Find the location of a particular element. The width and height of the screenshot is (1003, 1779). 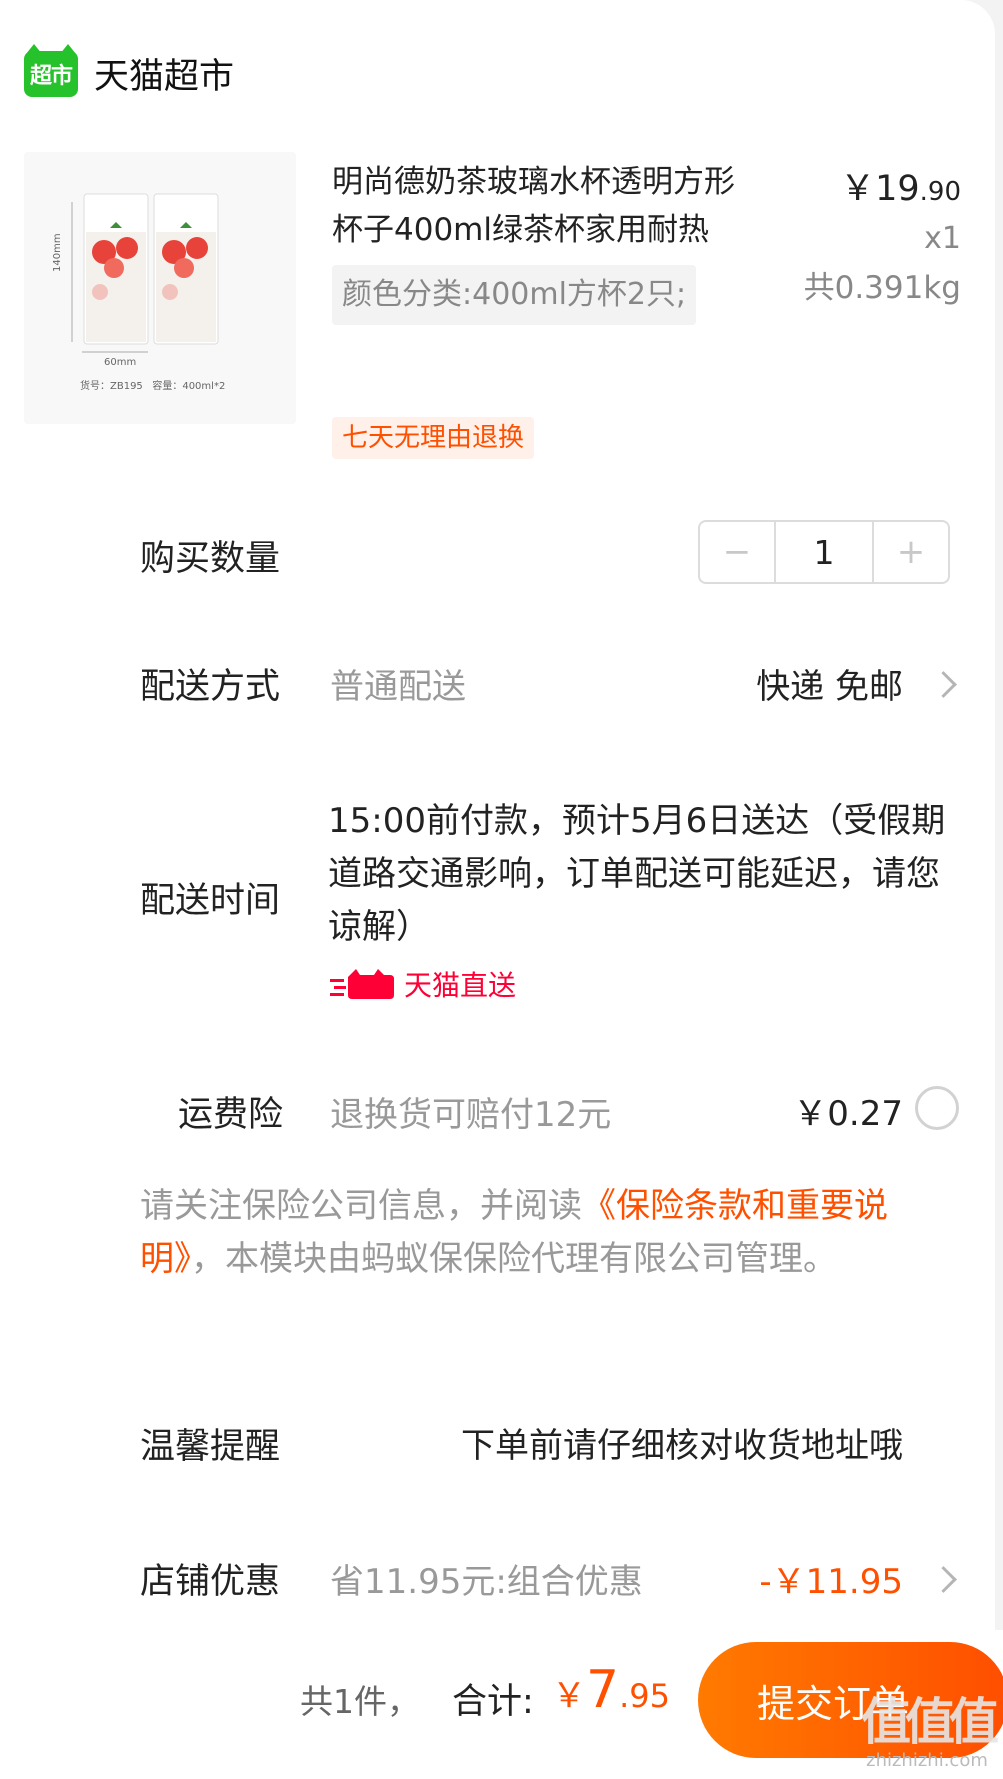

store-logo-text: 超市 is located at coordinates (51, 76).